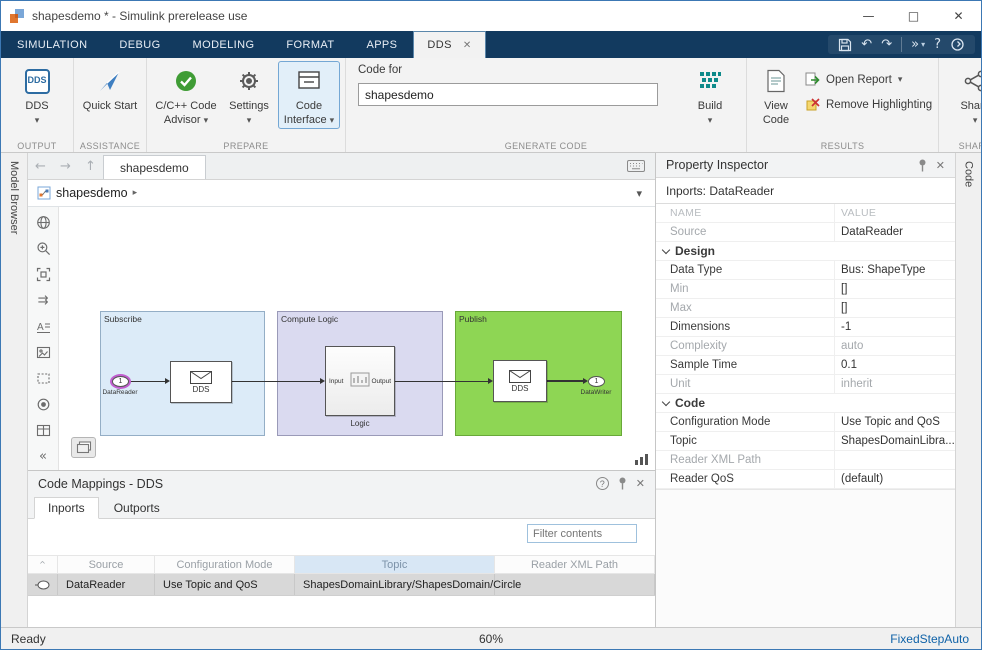 The width and height of the screenshot is (982, 650). What do you see at coordinates (918, 44) in the screenshot?
I see `toolbar-overflow-icon: » ▾` at bounding box center [918, 44].